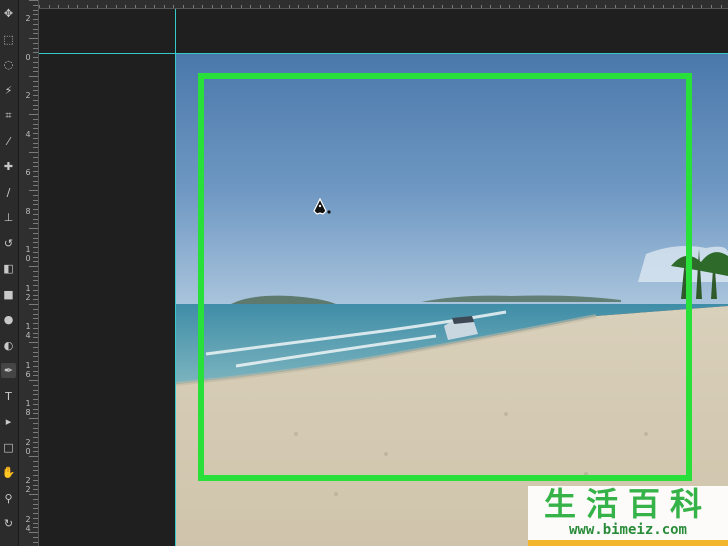 Image resolution: width=728 pixels, height=546 pixels. I want to click on vertical-ruler-label: 8, so click(28, 211).